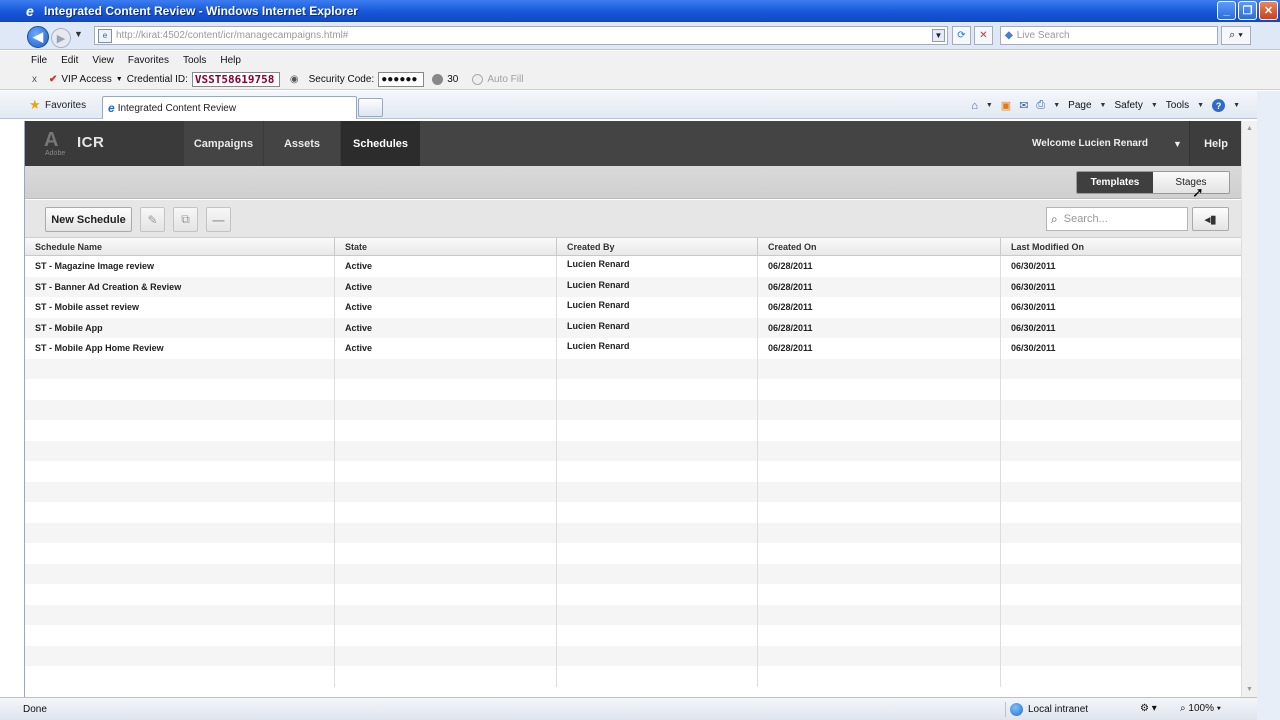 This screenshot has width=1280, height=720. Describe the element at coordinates (86, 79) in the screenshot. I see `vip-access-label: VIP Access` at that location.